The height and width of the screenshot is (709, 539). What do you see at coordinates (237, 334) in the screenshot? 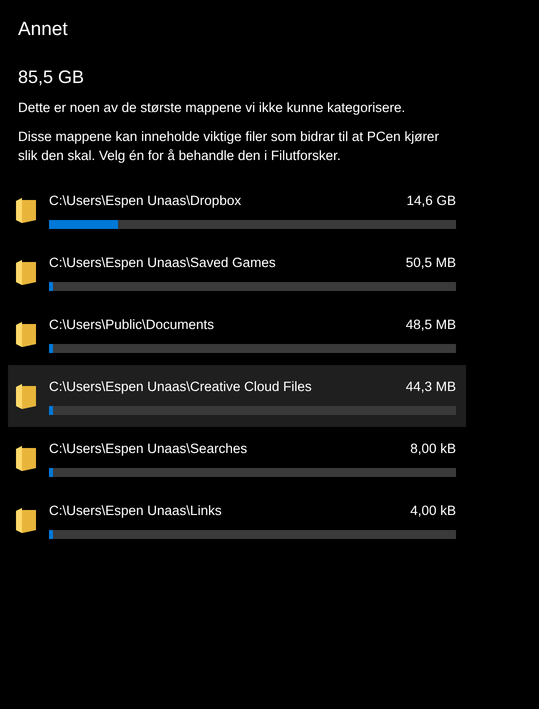
I see `folder-row: C:\Users\Public\Documents 48,5 MB` at bounding box center [237, 334].